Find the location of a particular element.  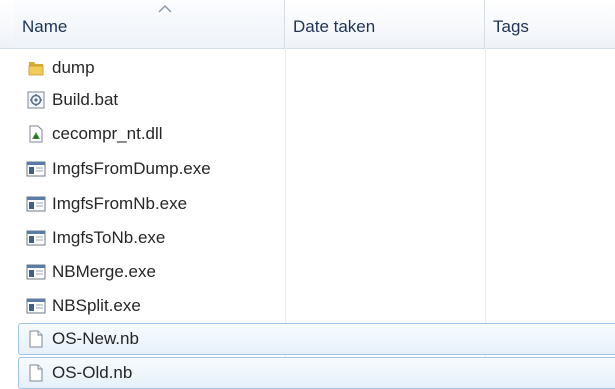

sort-ascending-icon is located at coordinates (165, 9).